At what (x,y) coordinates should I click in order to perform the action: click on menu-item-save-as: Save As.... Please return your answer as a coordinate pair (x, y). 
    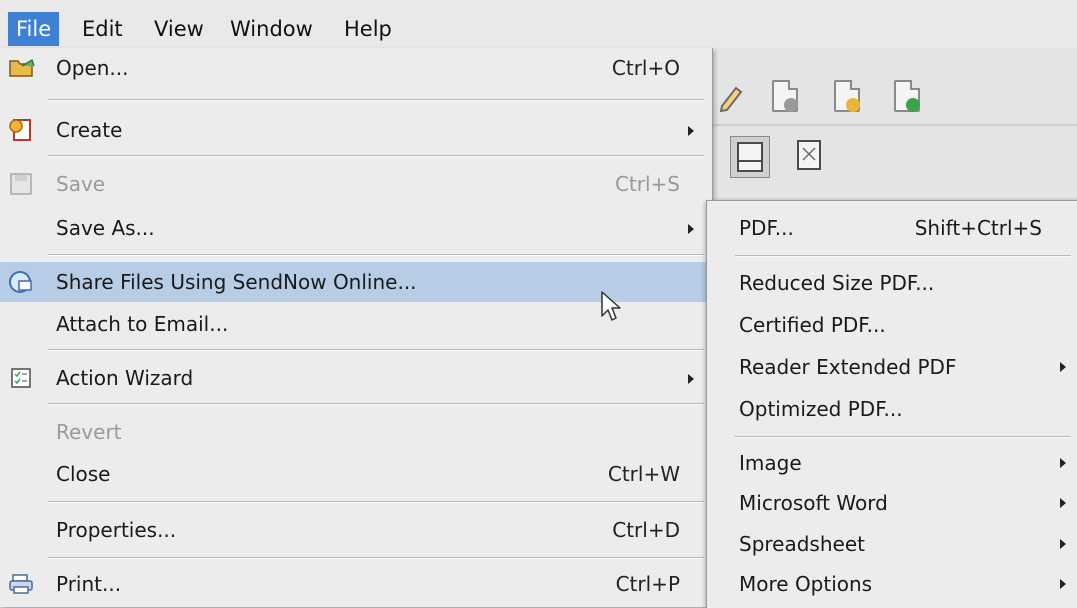
    Looking at the image, I should click on (356, 228).